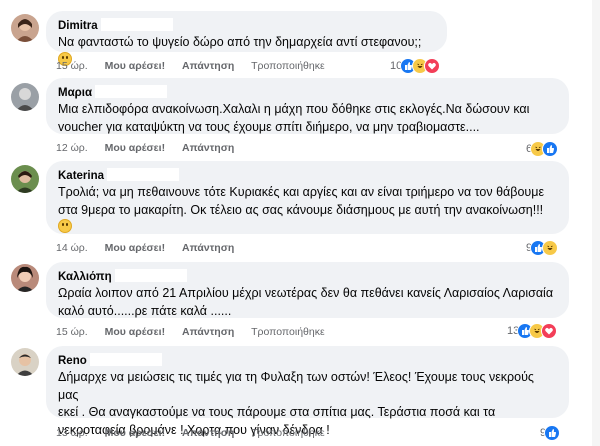 The height and width of the screenshot is (446, 600). Describe the element at coordinates (72, 433) in the screenshot. I see `comment-time: 13 ώρ.` at that location.